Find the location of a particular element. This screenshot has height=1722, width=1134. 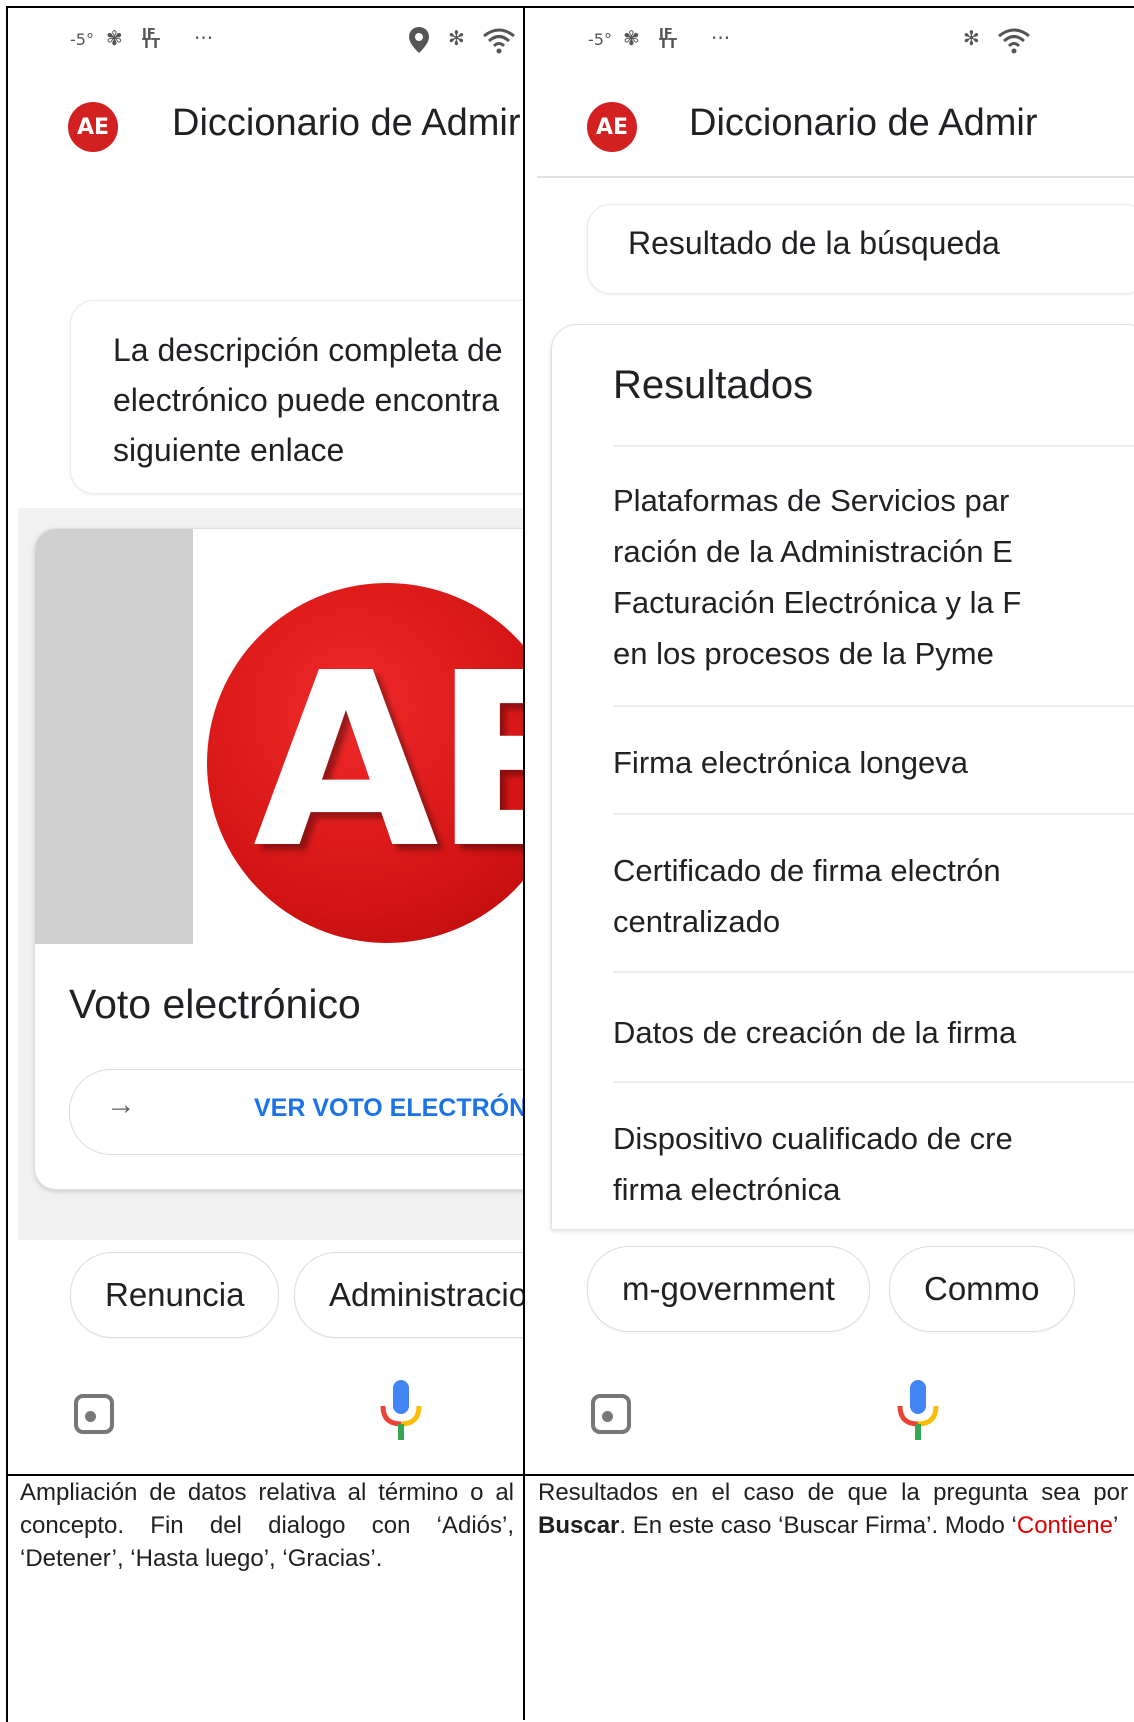

message-line: siguiente enlace is located at coordinates (229, 450).